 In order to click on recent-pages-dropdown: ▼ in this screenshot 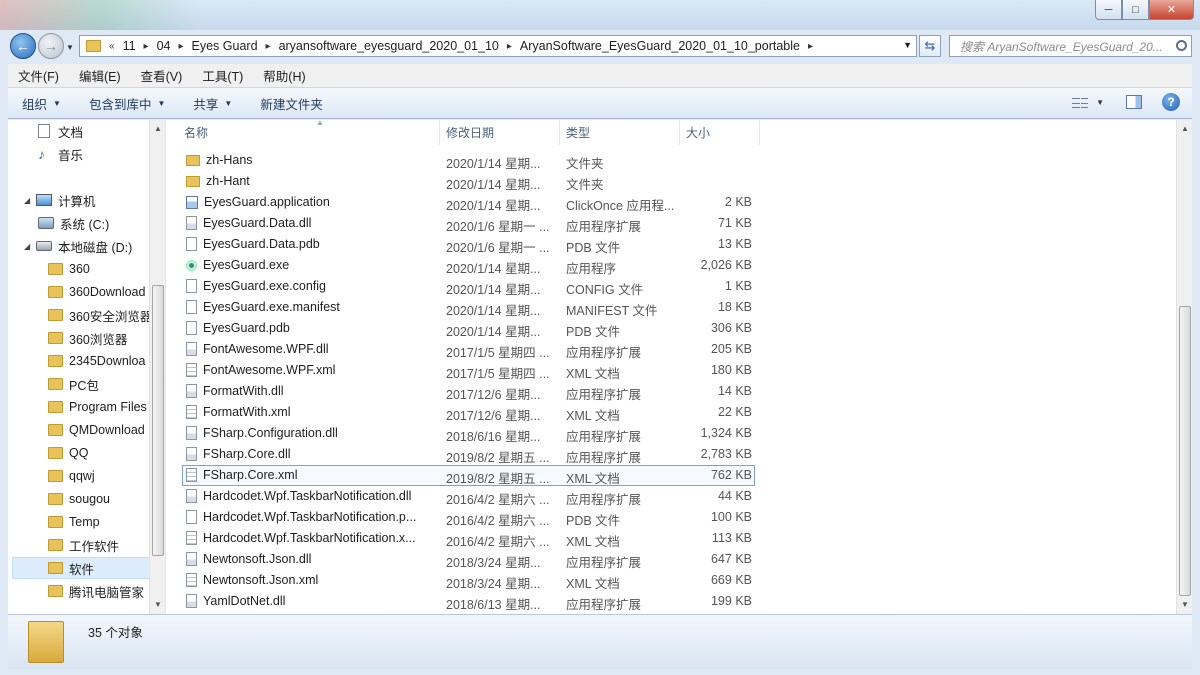, I will do `click(70, 47)`.